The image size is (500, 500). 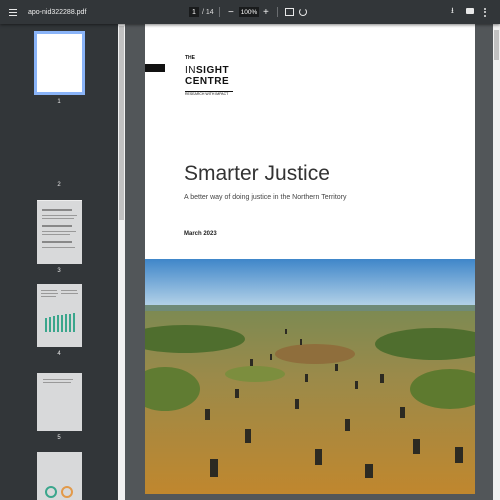 I want to click on download-icon: ⭳, so click(x=452, y=12).